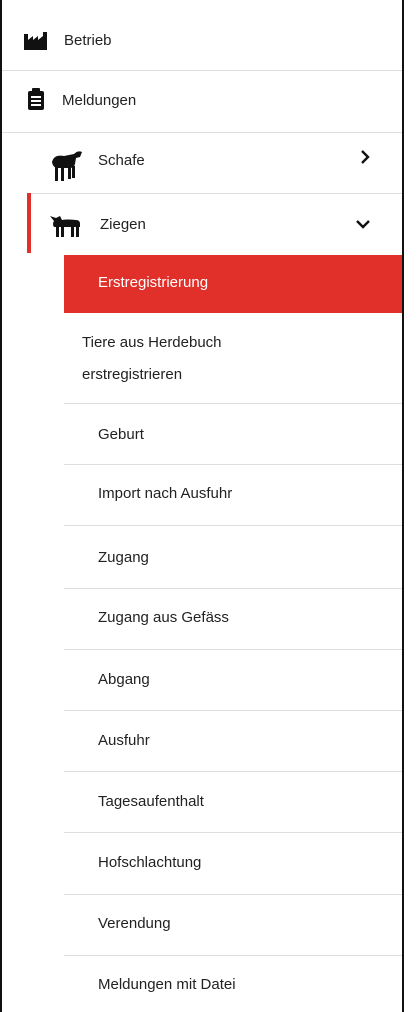 The height and width of the screenshot is (1012, 418). What do you see at coordinates (124, 679) in the screenshot?
I see `ziegen-item-label: Abgang` at bounding box center [124, 679].